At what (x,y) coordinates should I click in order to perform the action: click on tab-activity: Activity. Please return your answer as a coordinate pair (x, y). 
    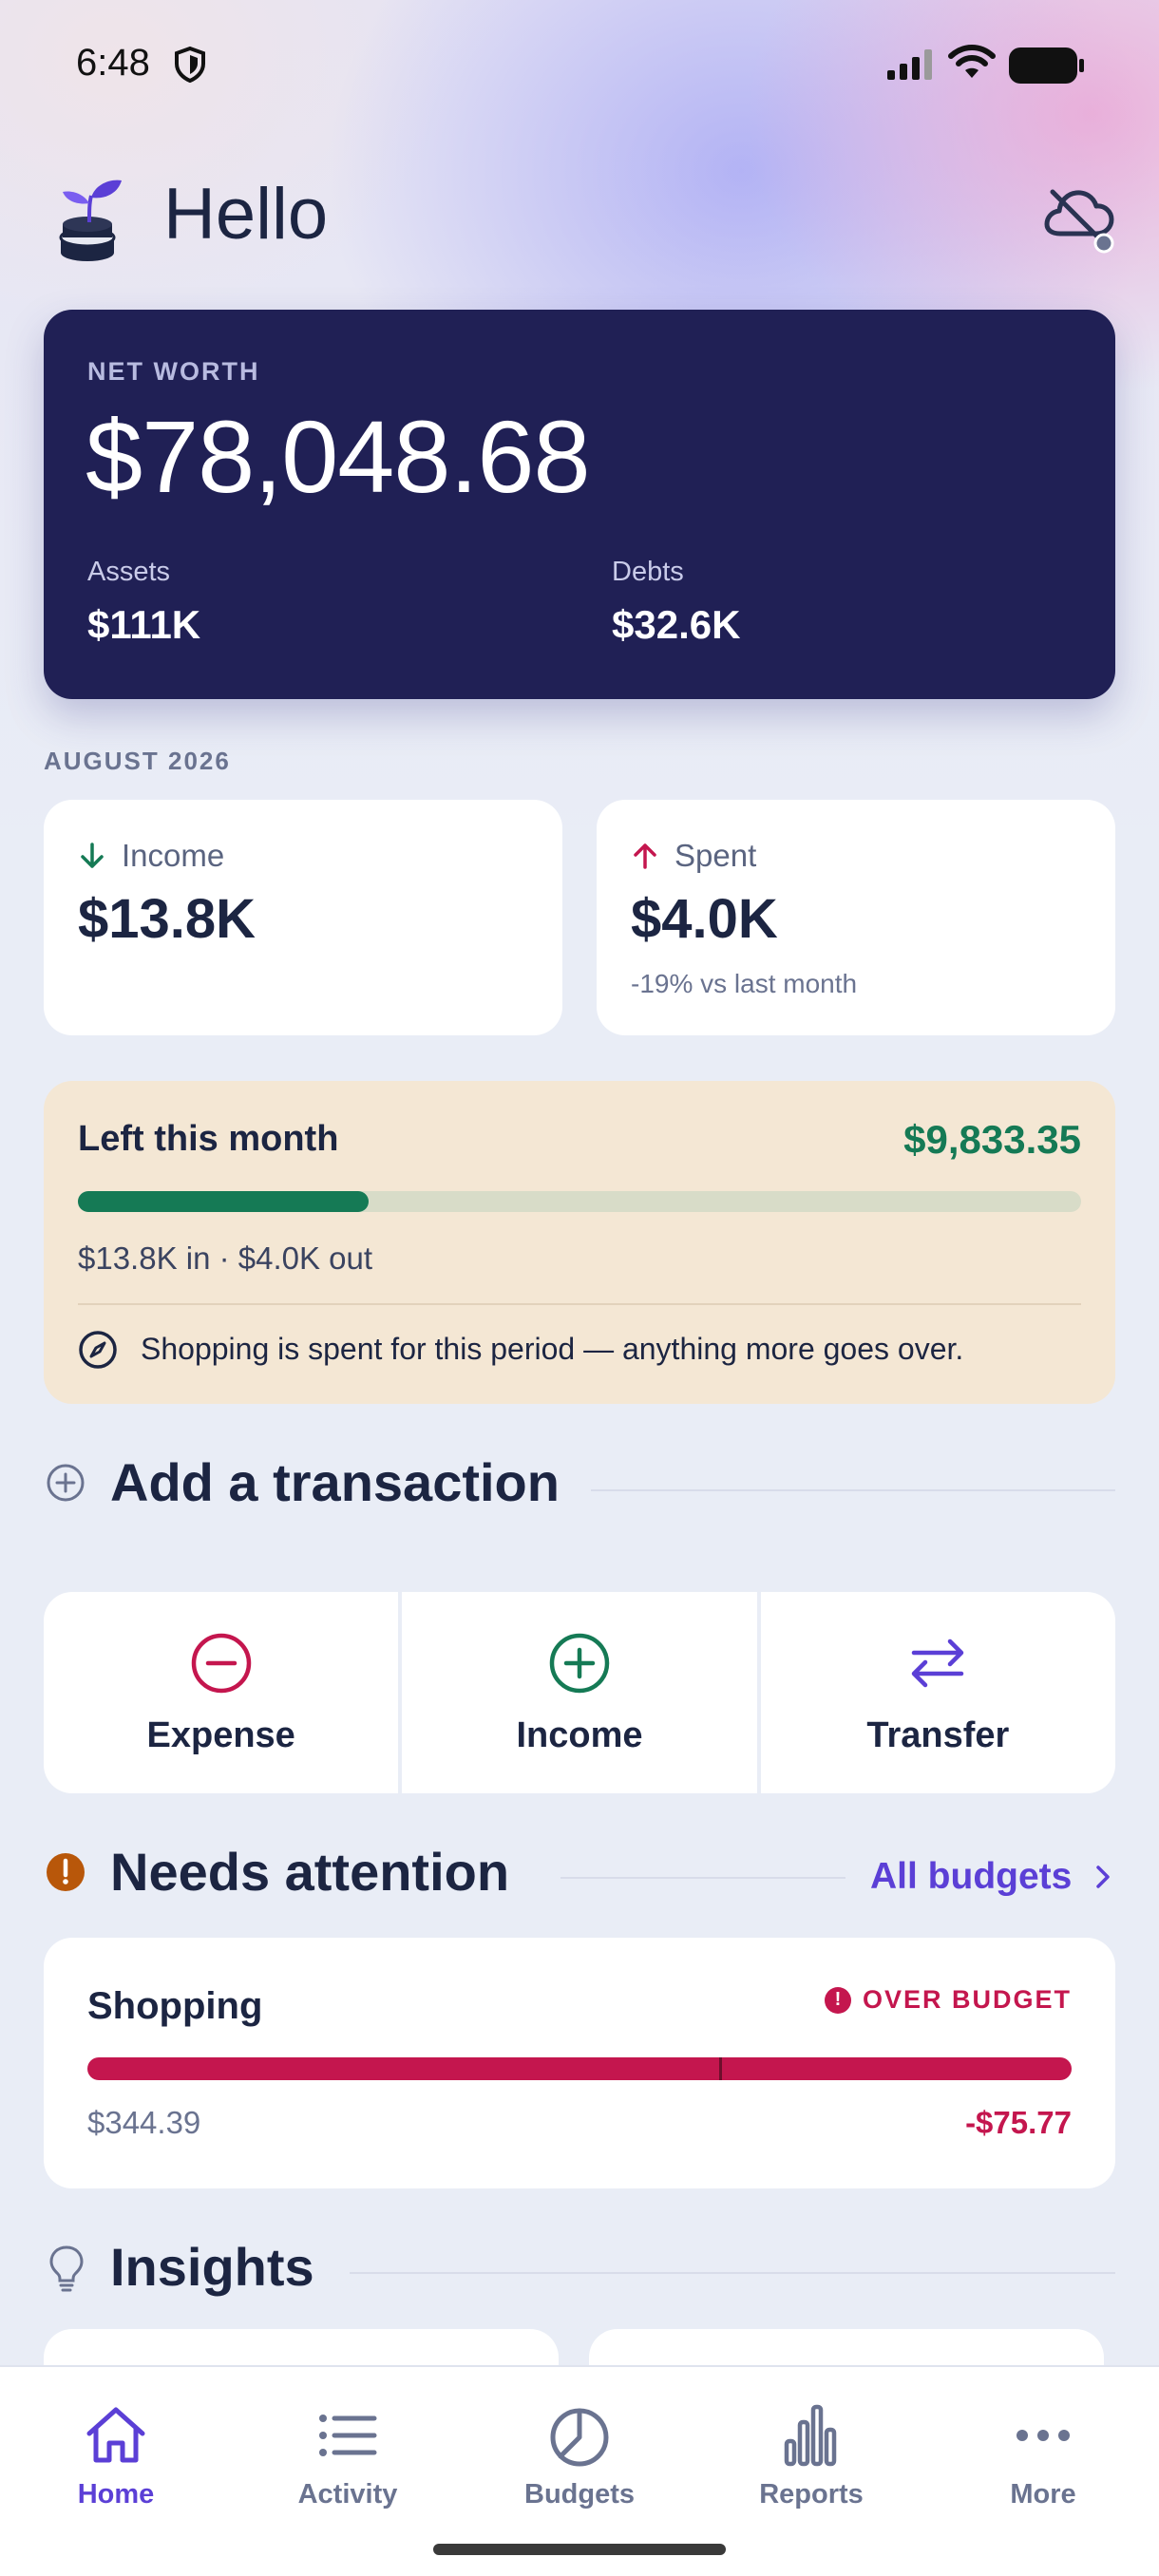
    Looking at the image, I should click on (348, 2443).